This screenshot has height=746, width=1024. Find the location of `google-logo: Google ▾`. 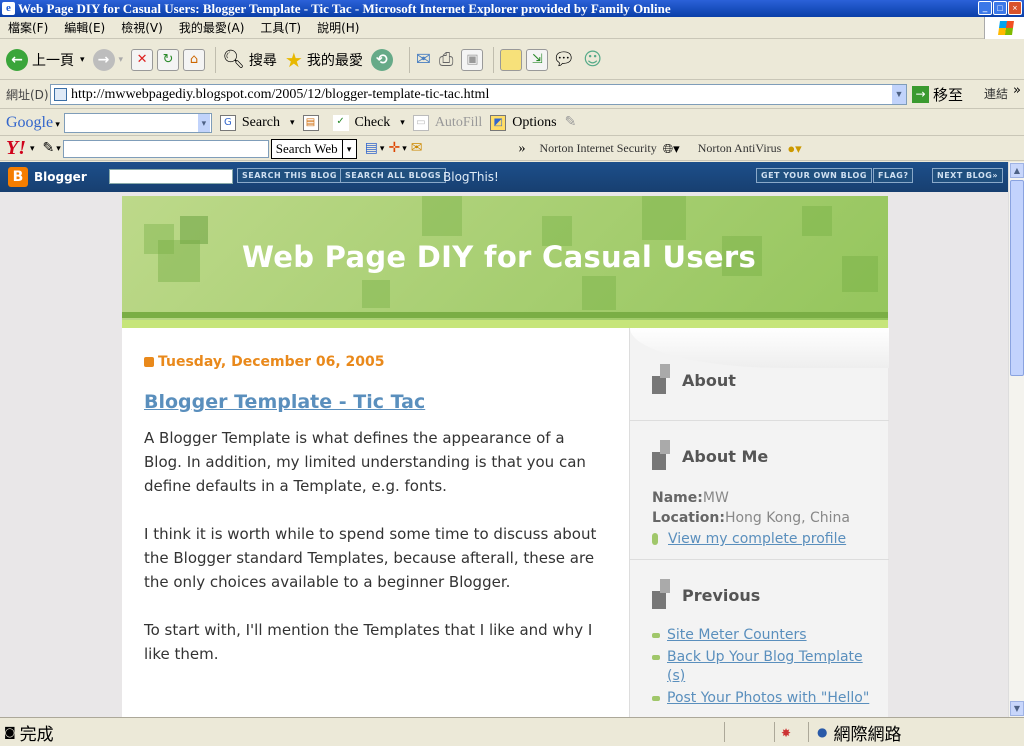

google-logo: Google ▾ is located at coordinates (33, 123).